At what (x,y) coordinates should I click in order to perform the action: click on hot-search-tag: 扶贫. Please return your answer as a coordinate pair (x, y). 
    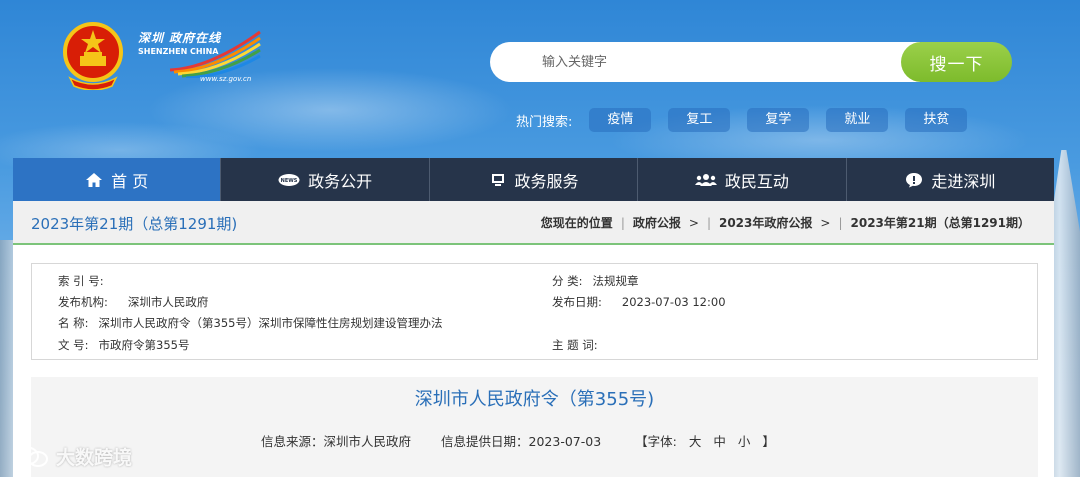
    Looking at the image, I should click on (936, 120).